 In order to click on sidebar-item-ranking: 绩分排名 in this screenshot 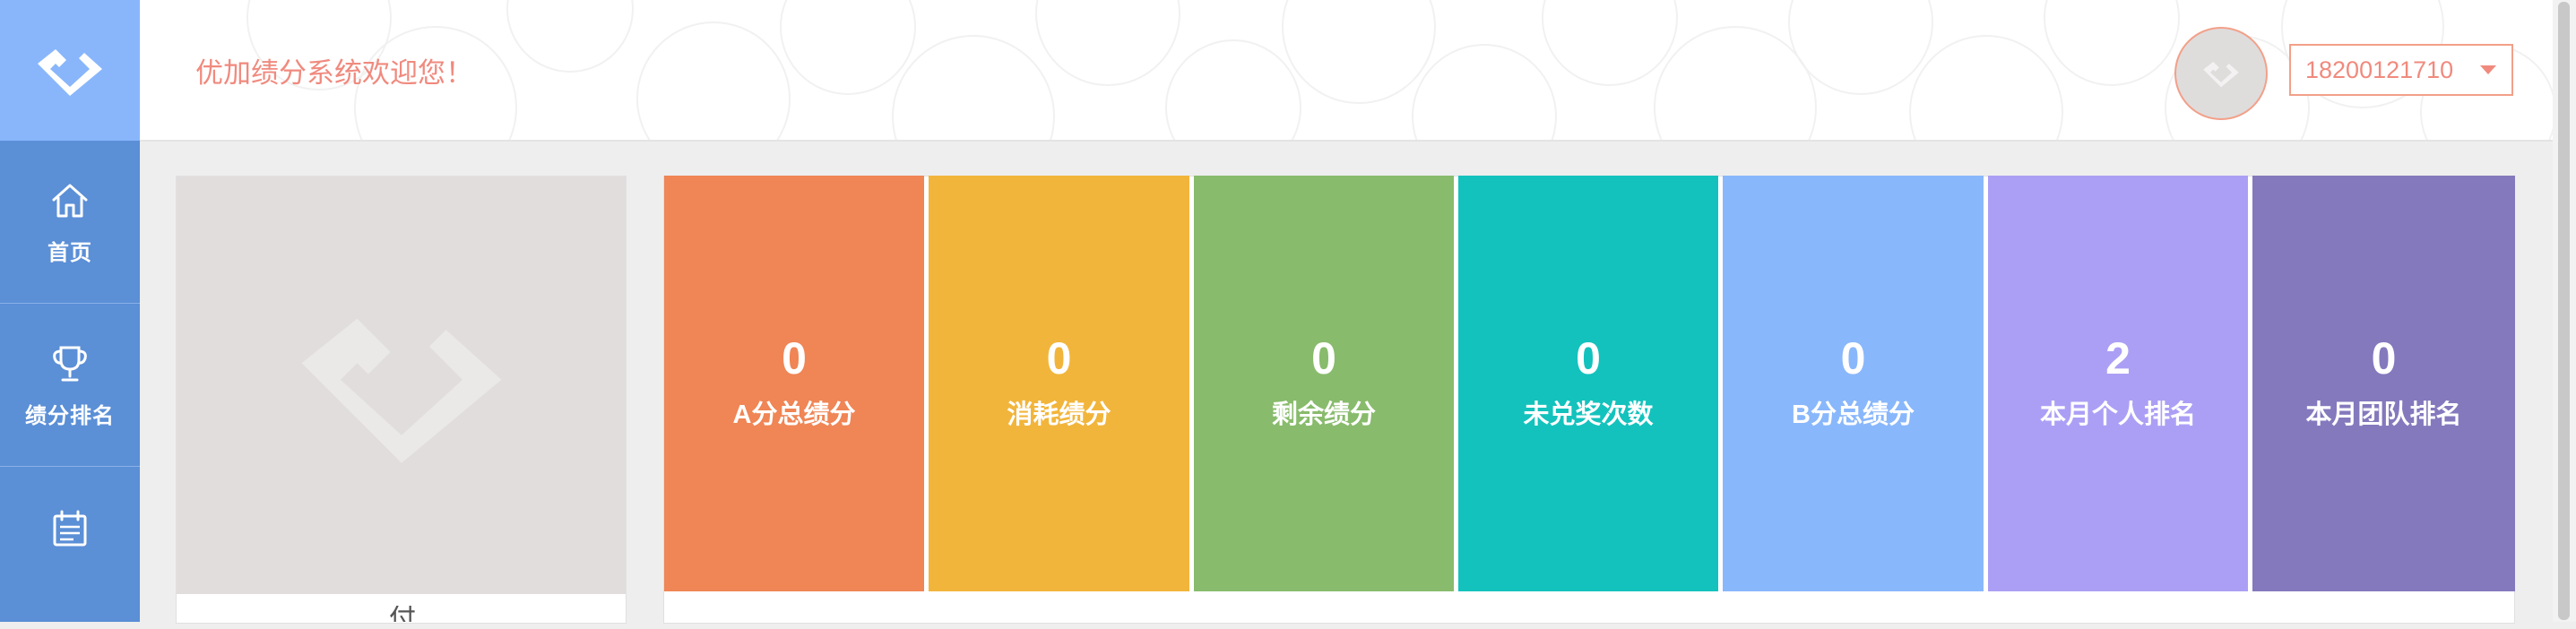, I will do `click(70, 385)`.